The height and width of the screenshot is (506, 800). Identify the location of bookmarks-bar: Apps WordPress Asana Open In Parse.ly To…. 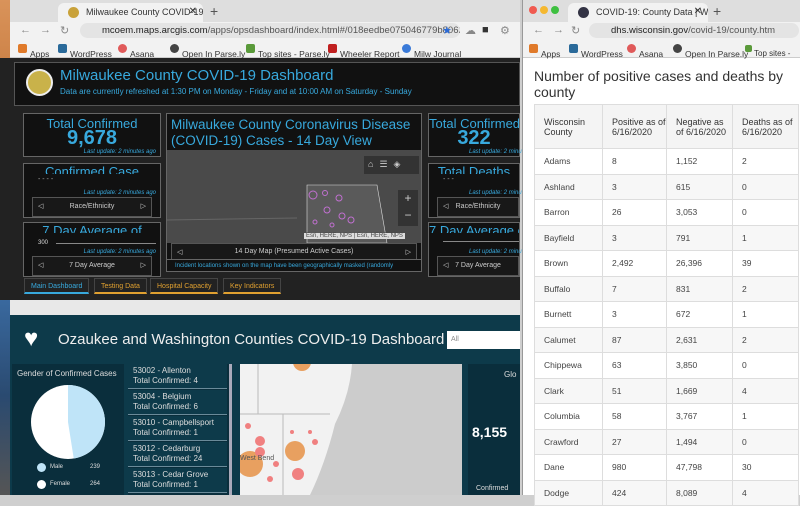
(661, 49).